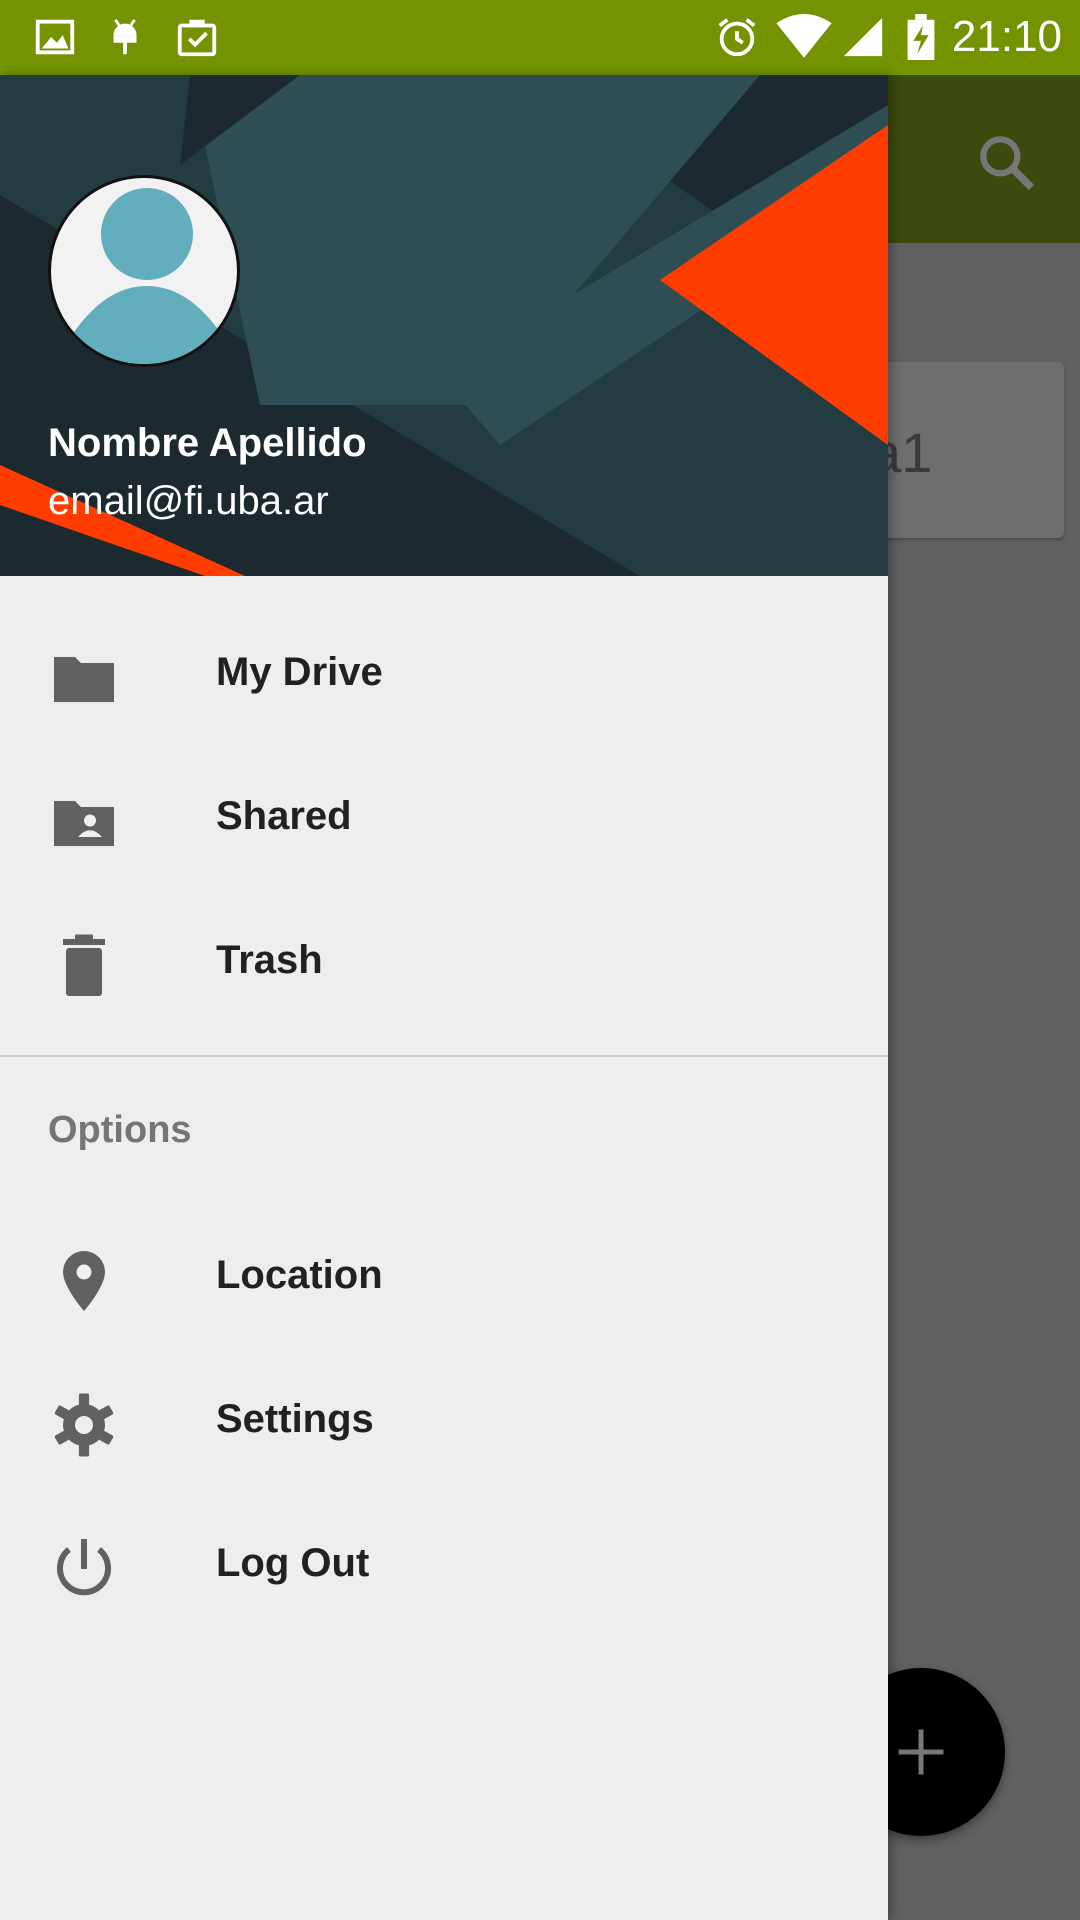 The image size is (1080, 1920). I want to click on nav-item-location: Location, so click(444, 1275).